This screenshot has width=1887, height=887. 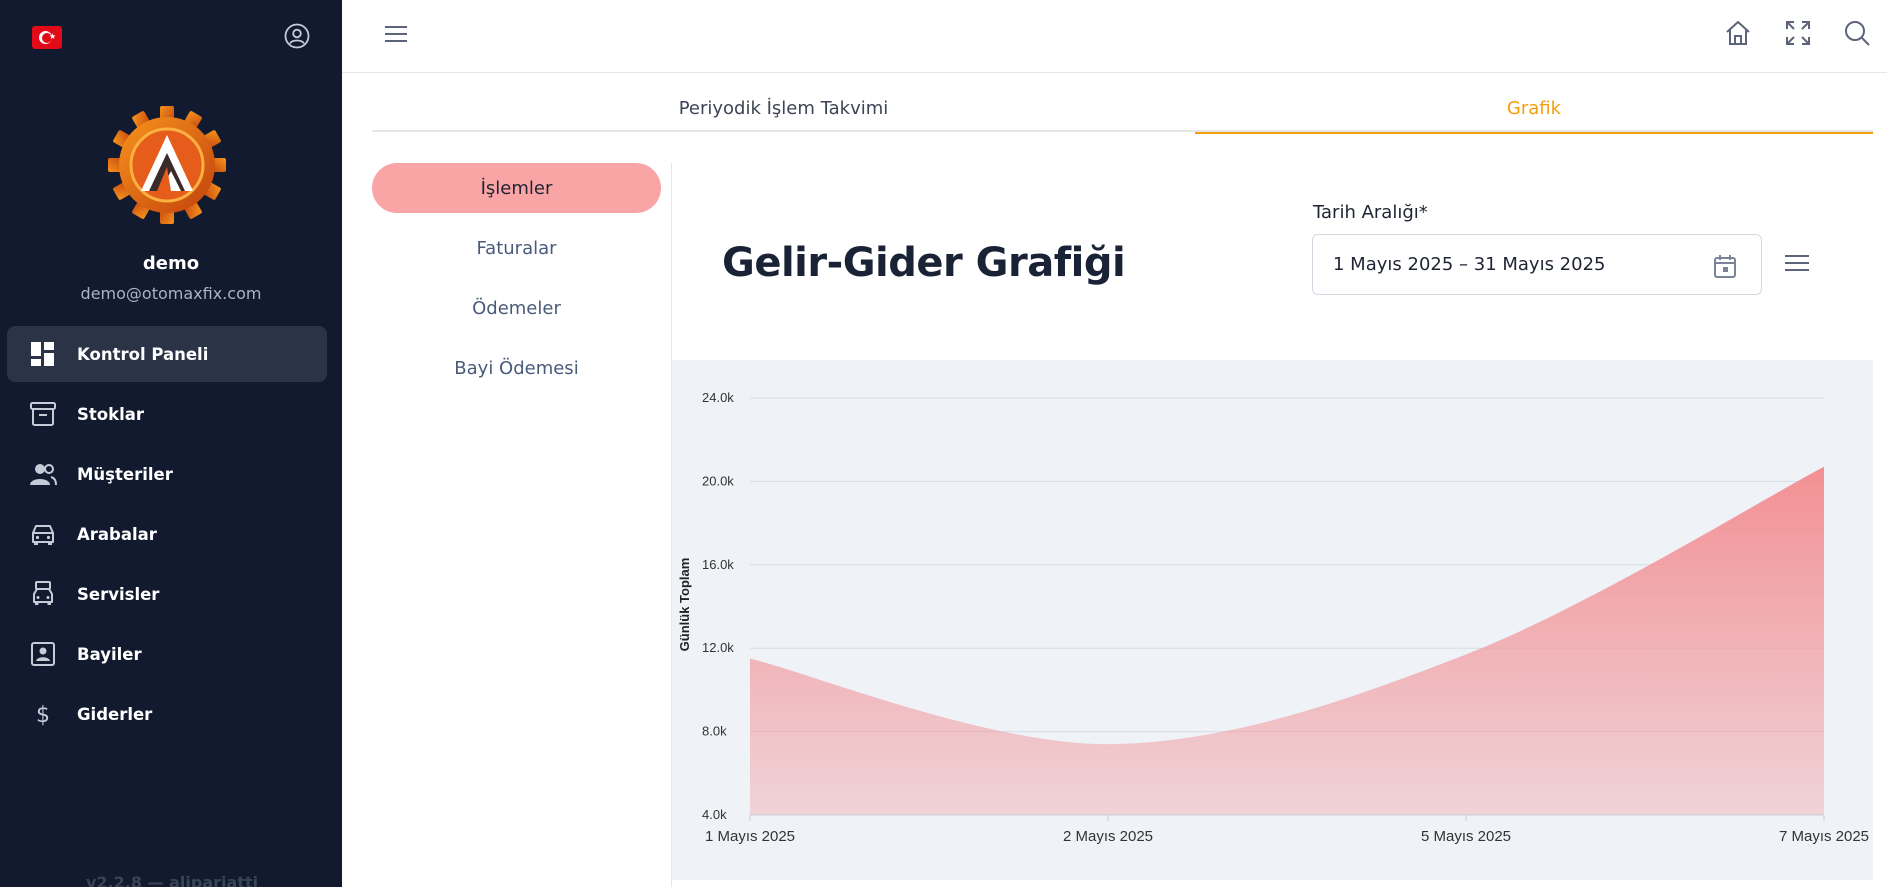 What do you see at coordinates (718, 647) in the screenshot?
I see `y-tick-label: 12.0k` at bounding box center [718, 647].